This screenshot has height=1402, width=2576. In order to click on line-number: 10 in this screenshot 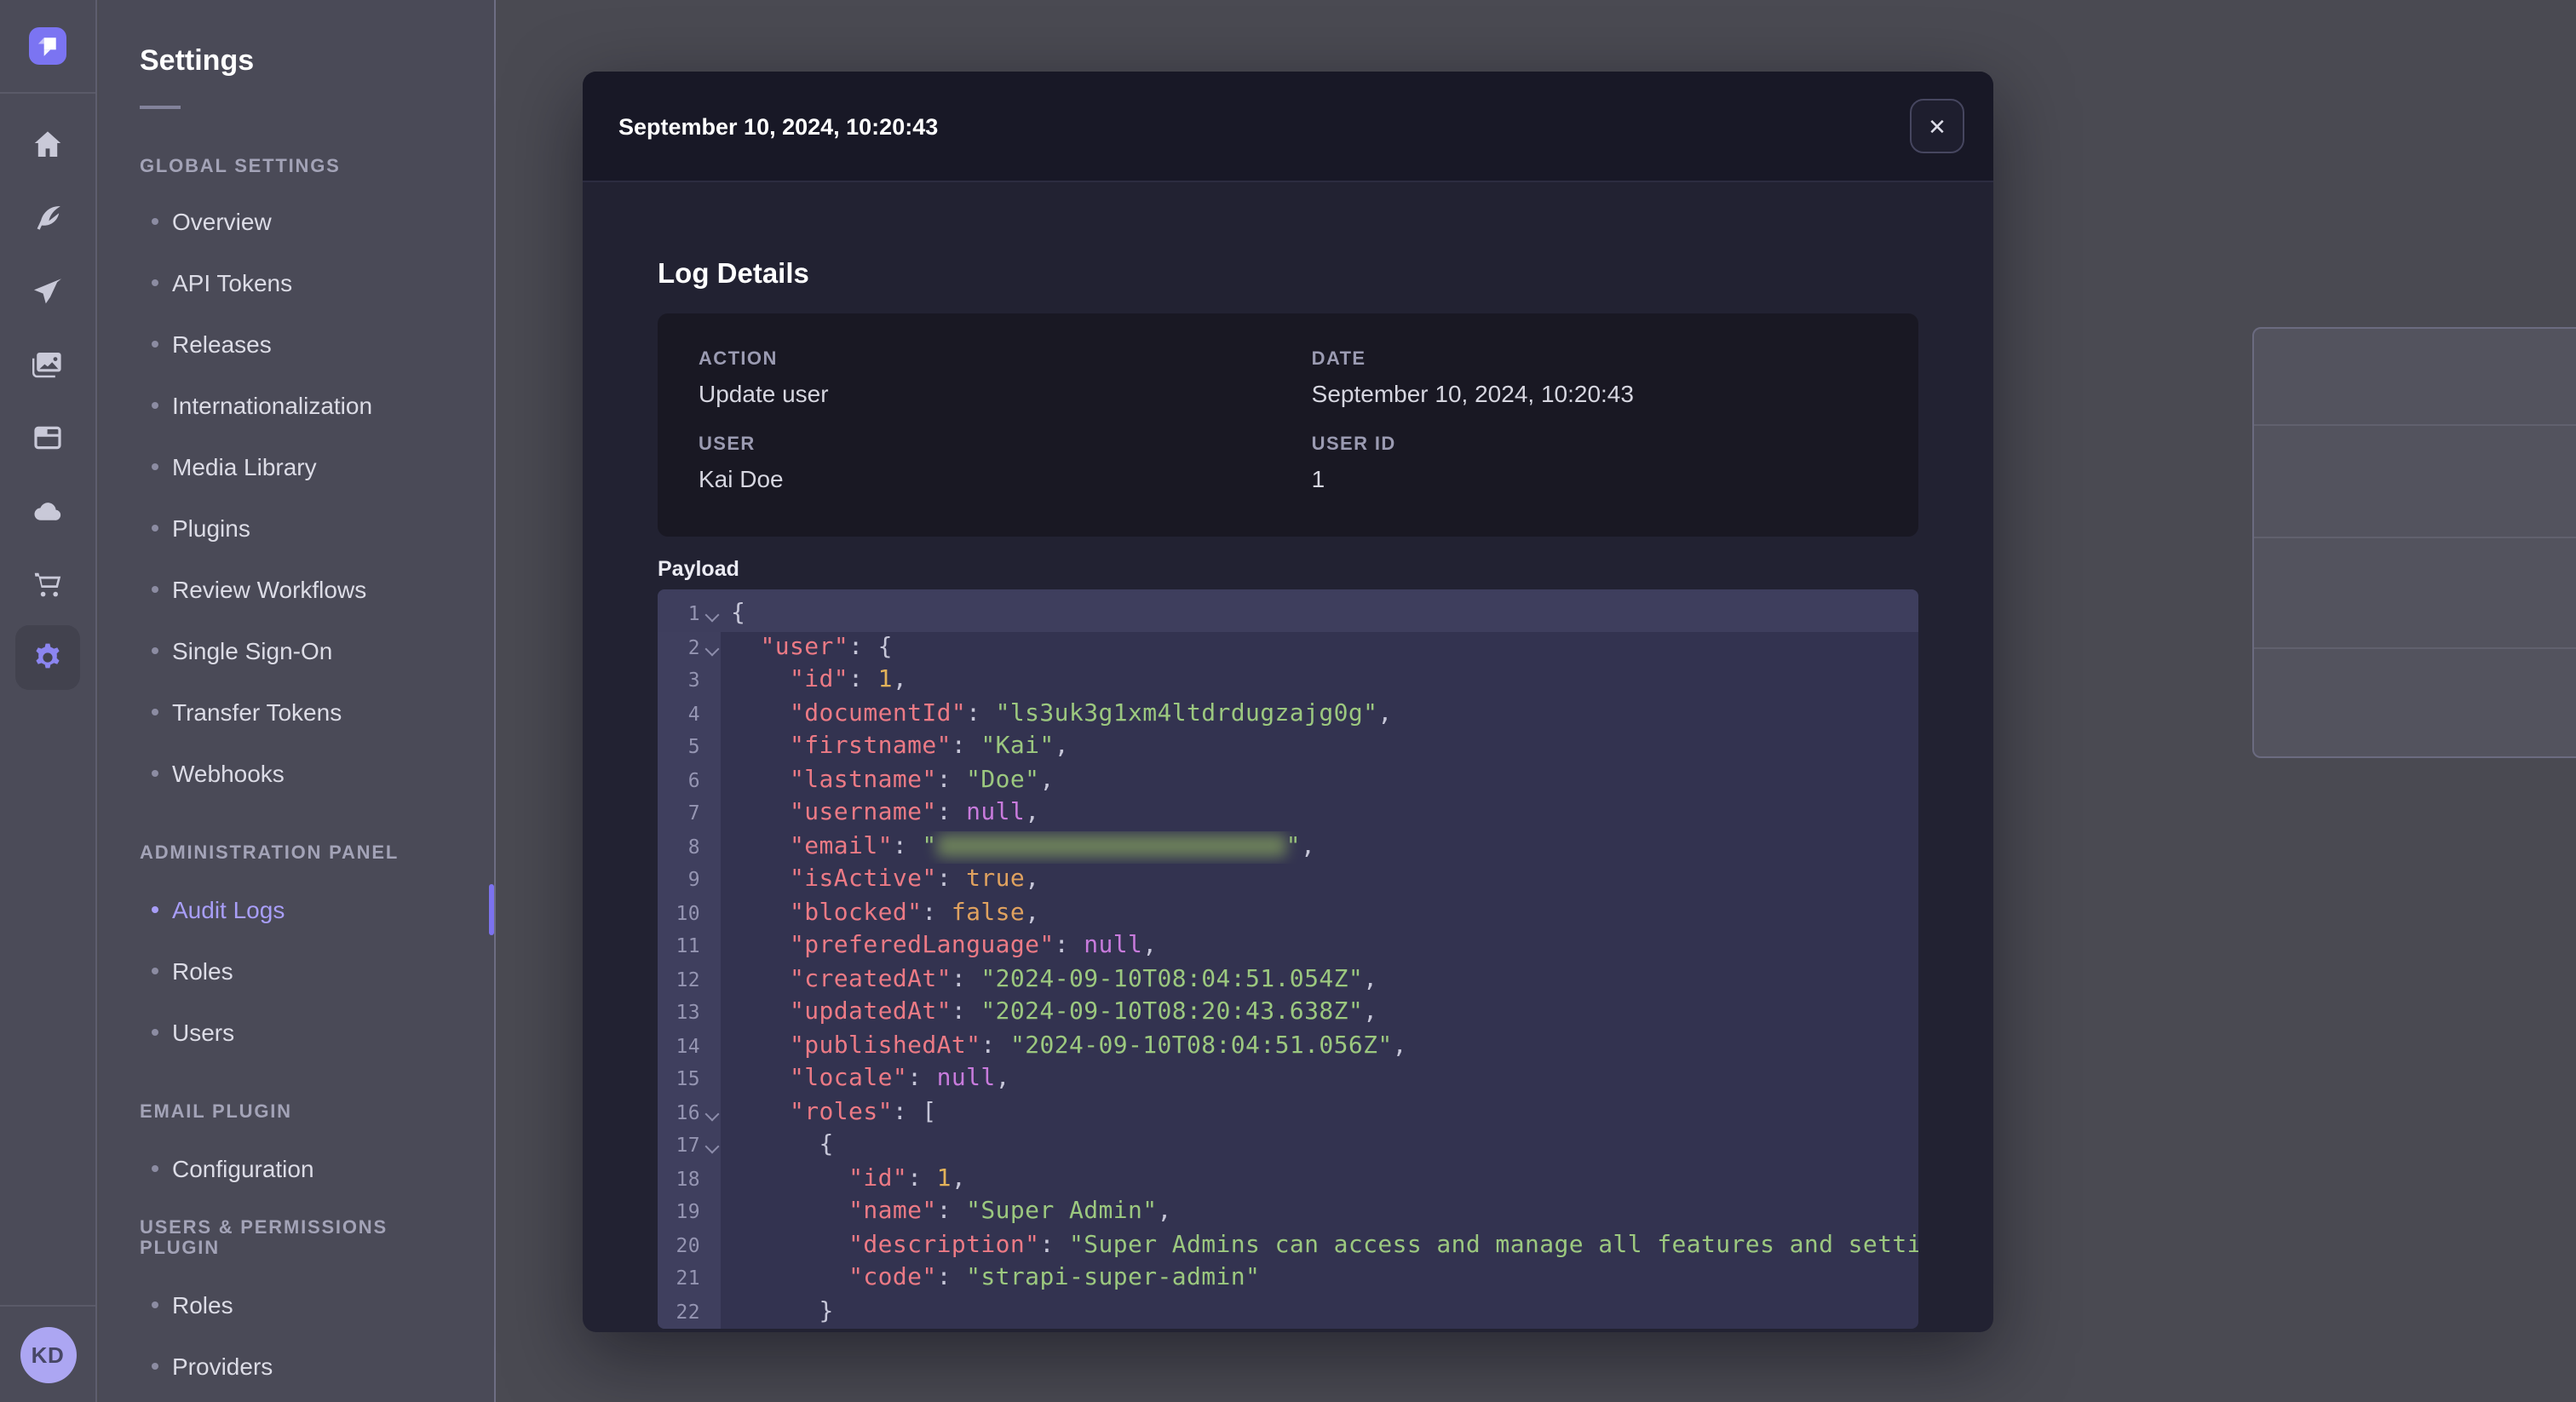, I will do `click(690, 913)`.